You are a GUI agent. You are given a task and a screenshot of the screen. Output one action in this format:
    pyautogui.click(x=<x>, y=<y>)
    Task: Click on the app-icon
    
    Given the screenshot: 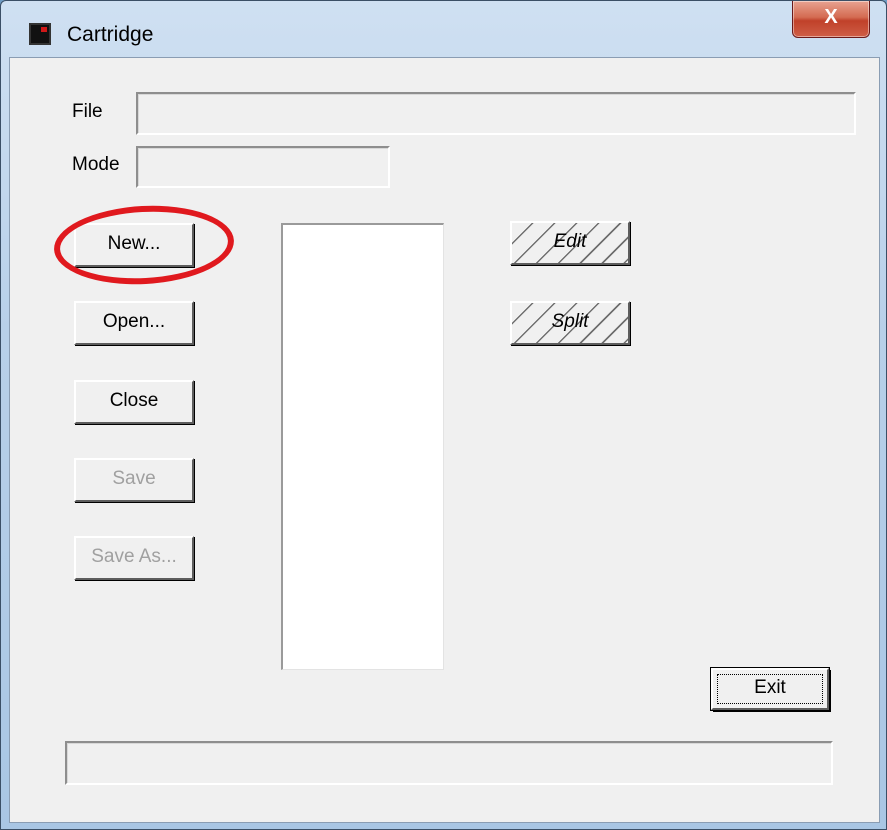 What is the action you would take?
    pyautogui.click(x=40, y=34)
    